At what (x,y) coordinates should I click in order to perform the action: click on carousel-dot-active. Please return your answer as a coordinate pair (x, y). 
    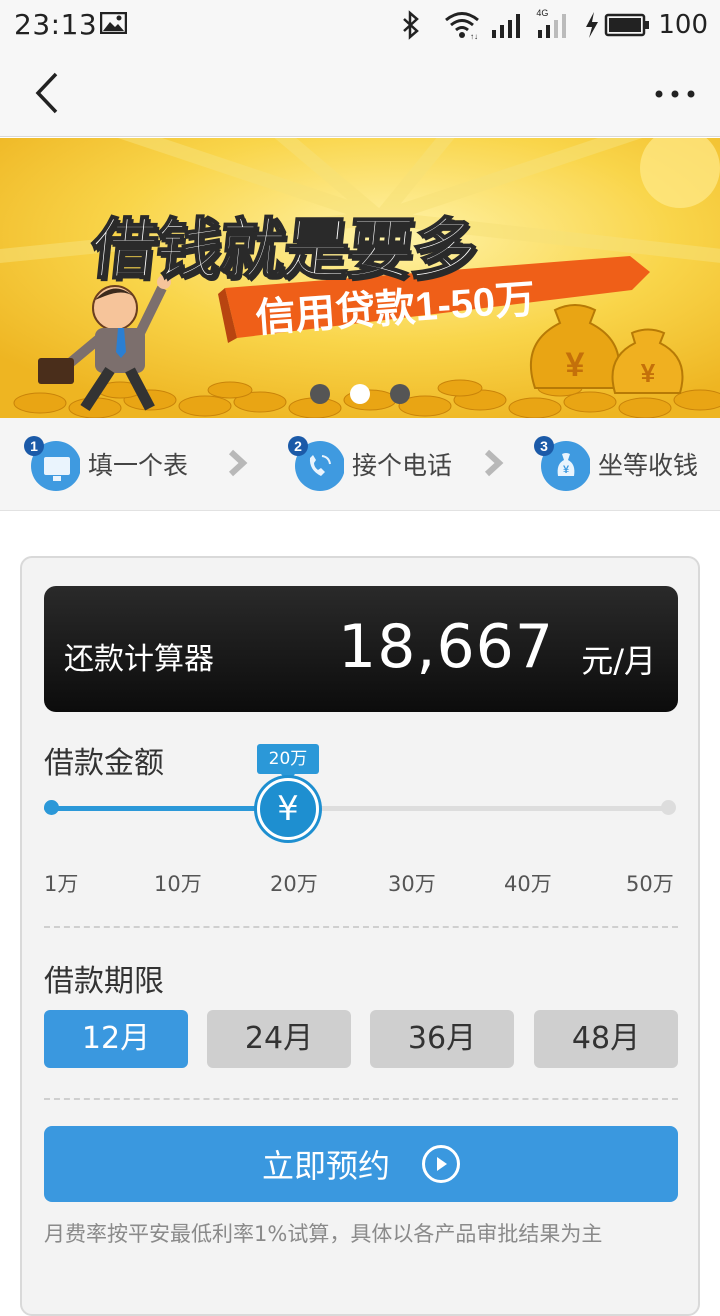
    Looking at the image, I should click on (360, 394).